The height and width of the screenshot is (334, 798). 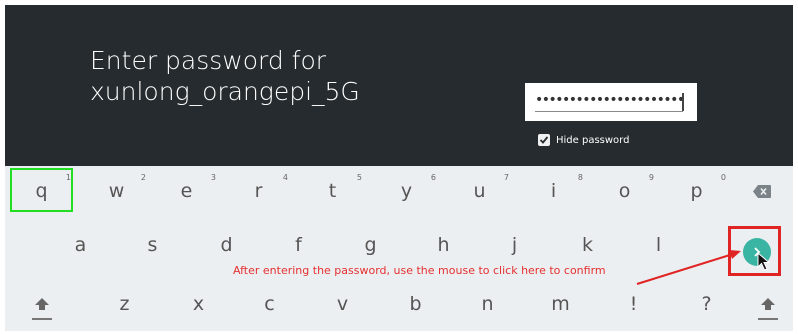 What do you see at coordinates (683, 102) in the screenshot?
I see `text-cursor` at bounding box center [683, 102].